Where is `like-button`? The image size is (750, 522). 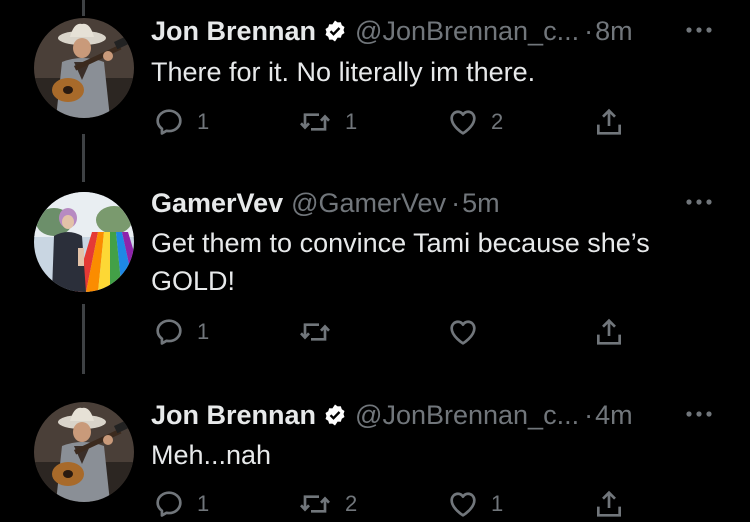 like-button is located at coordinates (469, 332).